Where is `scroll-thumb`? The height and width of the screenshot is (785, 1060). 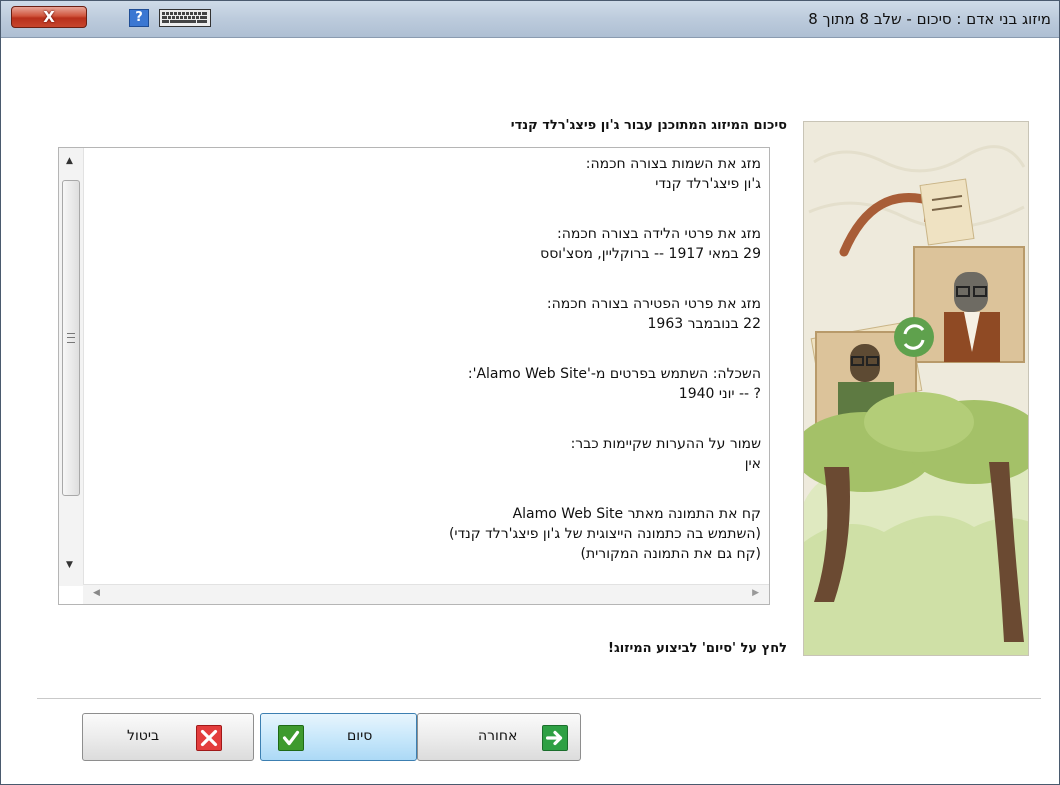
scroll-thumb is located at coordinates (71, 338).